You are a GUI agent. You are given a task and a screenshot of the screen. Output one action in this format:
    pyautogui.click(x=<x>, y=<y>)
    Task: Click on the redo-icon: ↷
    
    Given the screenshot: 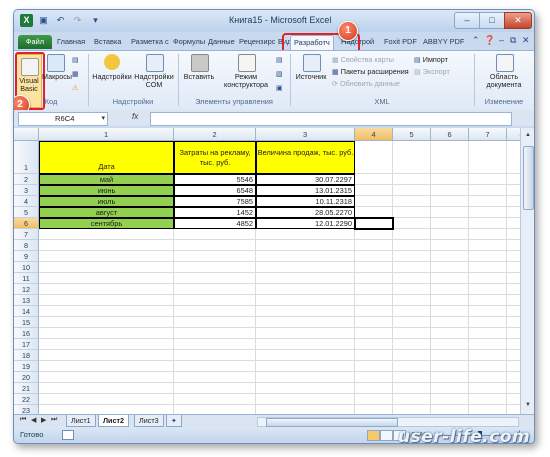 What is the action you would take?
    pyautogui.click(x=77, y=20)
    